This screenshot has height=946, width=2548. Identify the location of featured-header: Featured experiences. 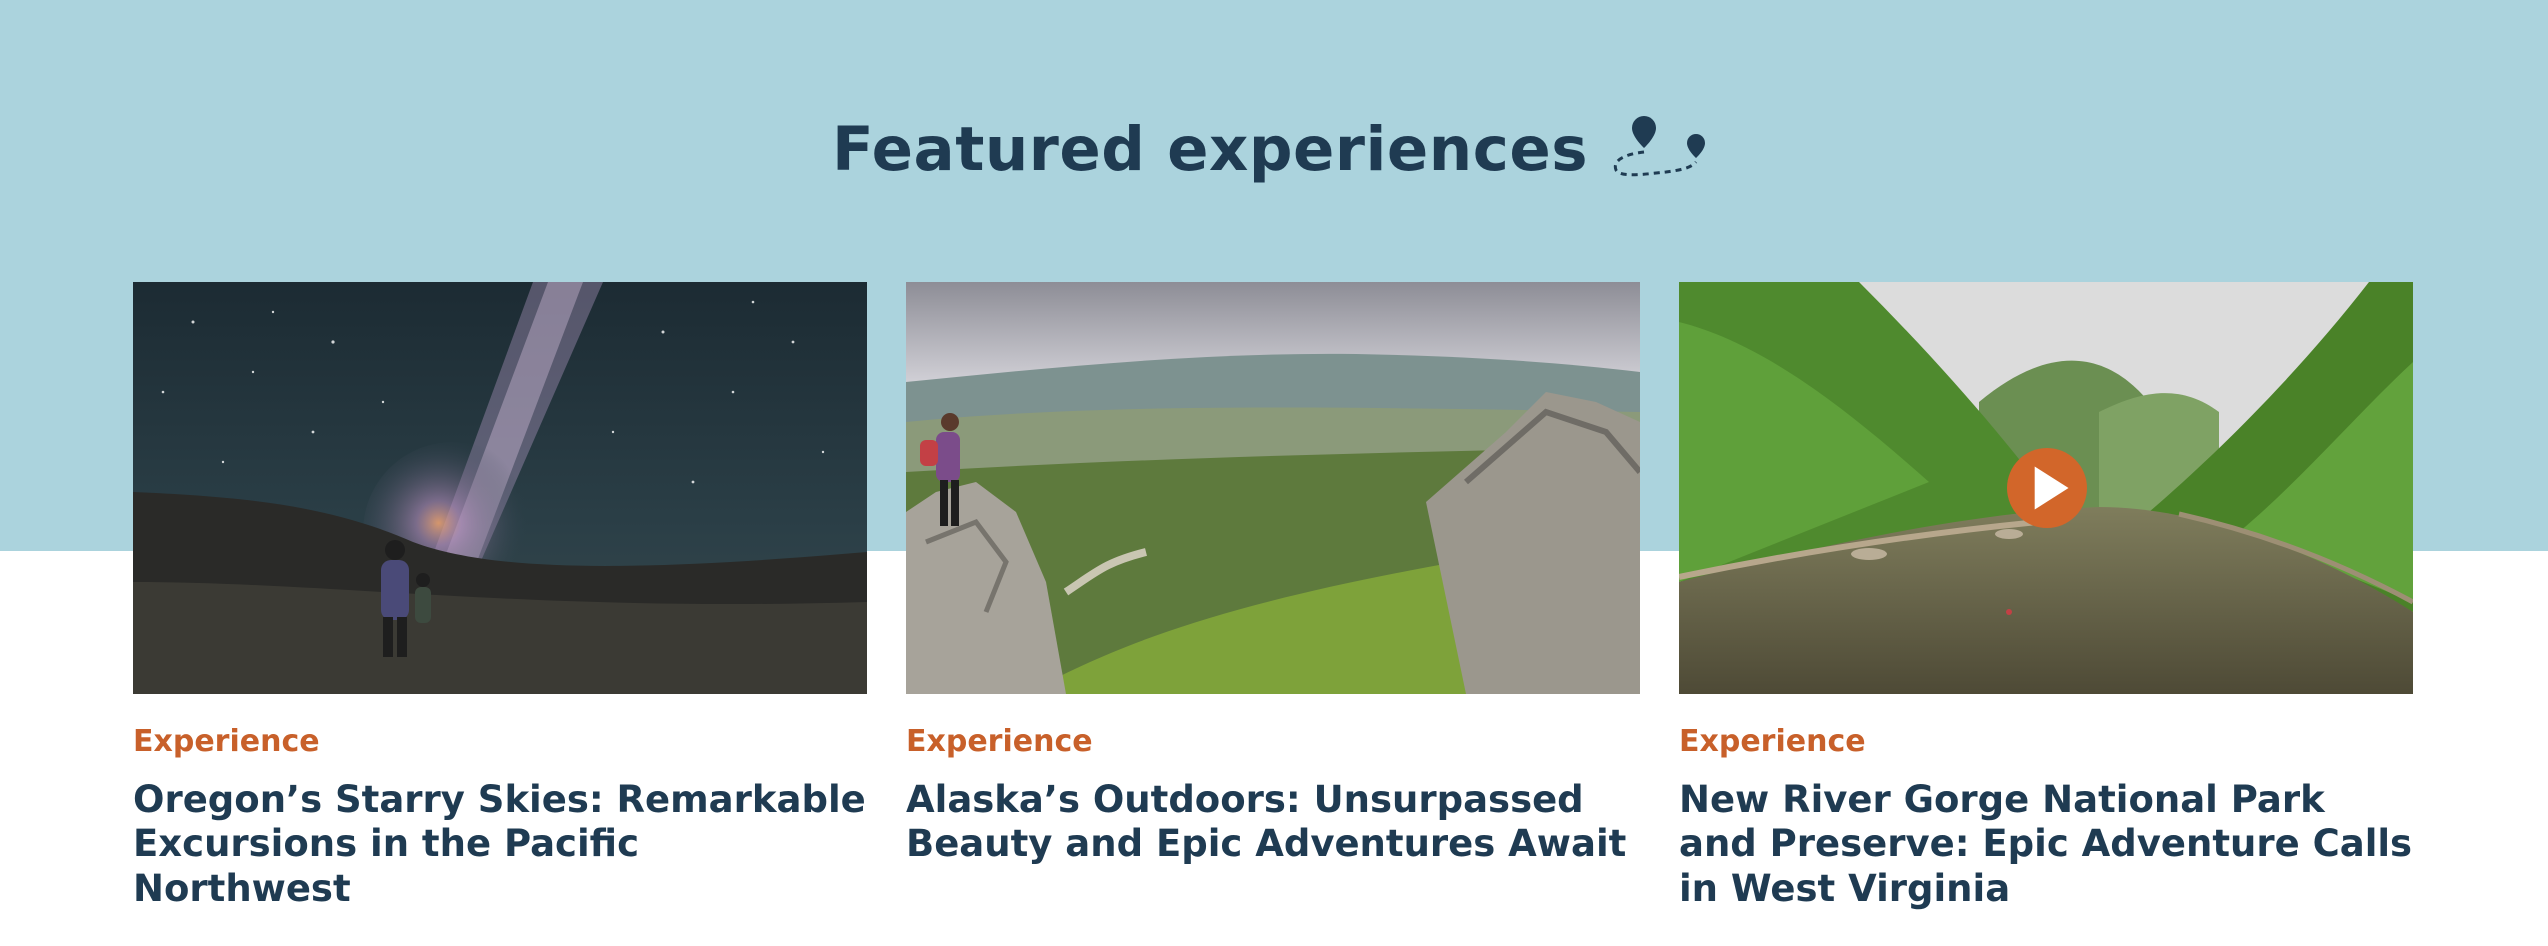
(1274, 149).